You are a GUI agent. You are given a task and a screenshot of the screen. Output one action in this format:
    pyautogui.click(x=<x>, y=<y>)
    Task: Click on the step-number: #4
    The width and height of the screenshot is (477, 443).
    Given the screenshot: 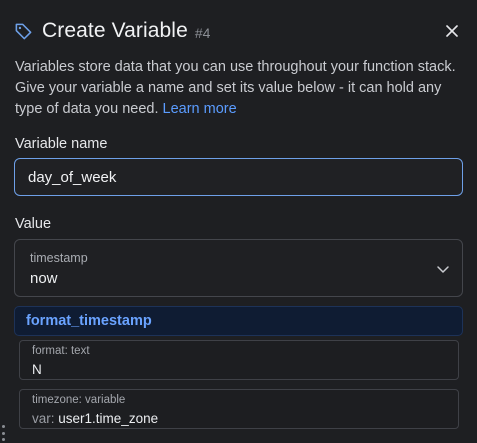 What is the action you would take?
    pyautogui.click(x=202, y=33)
    